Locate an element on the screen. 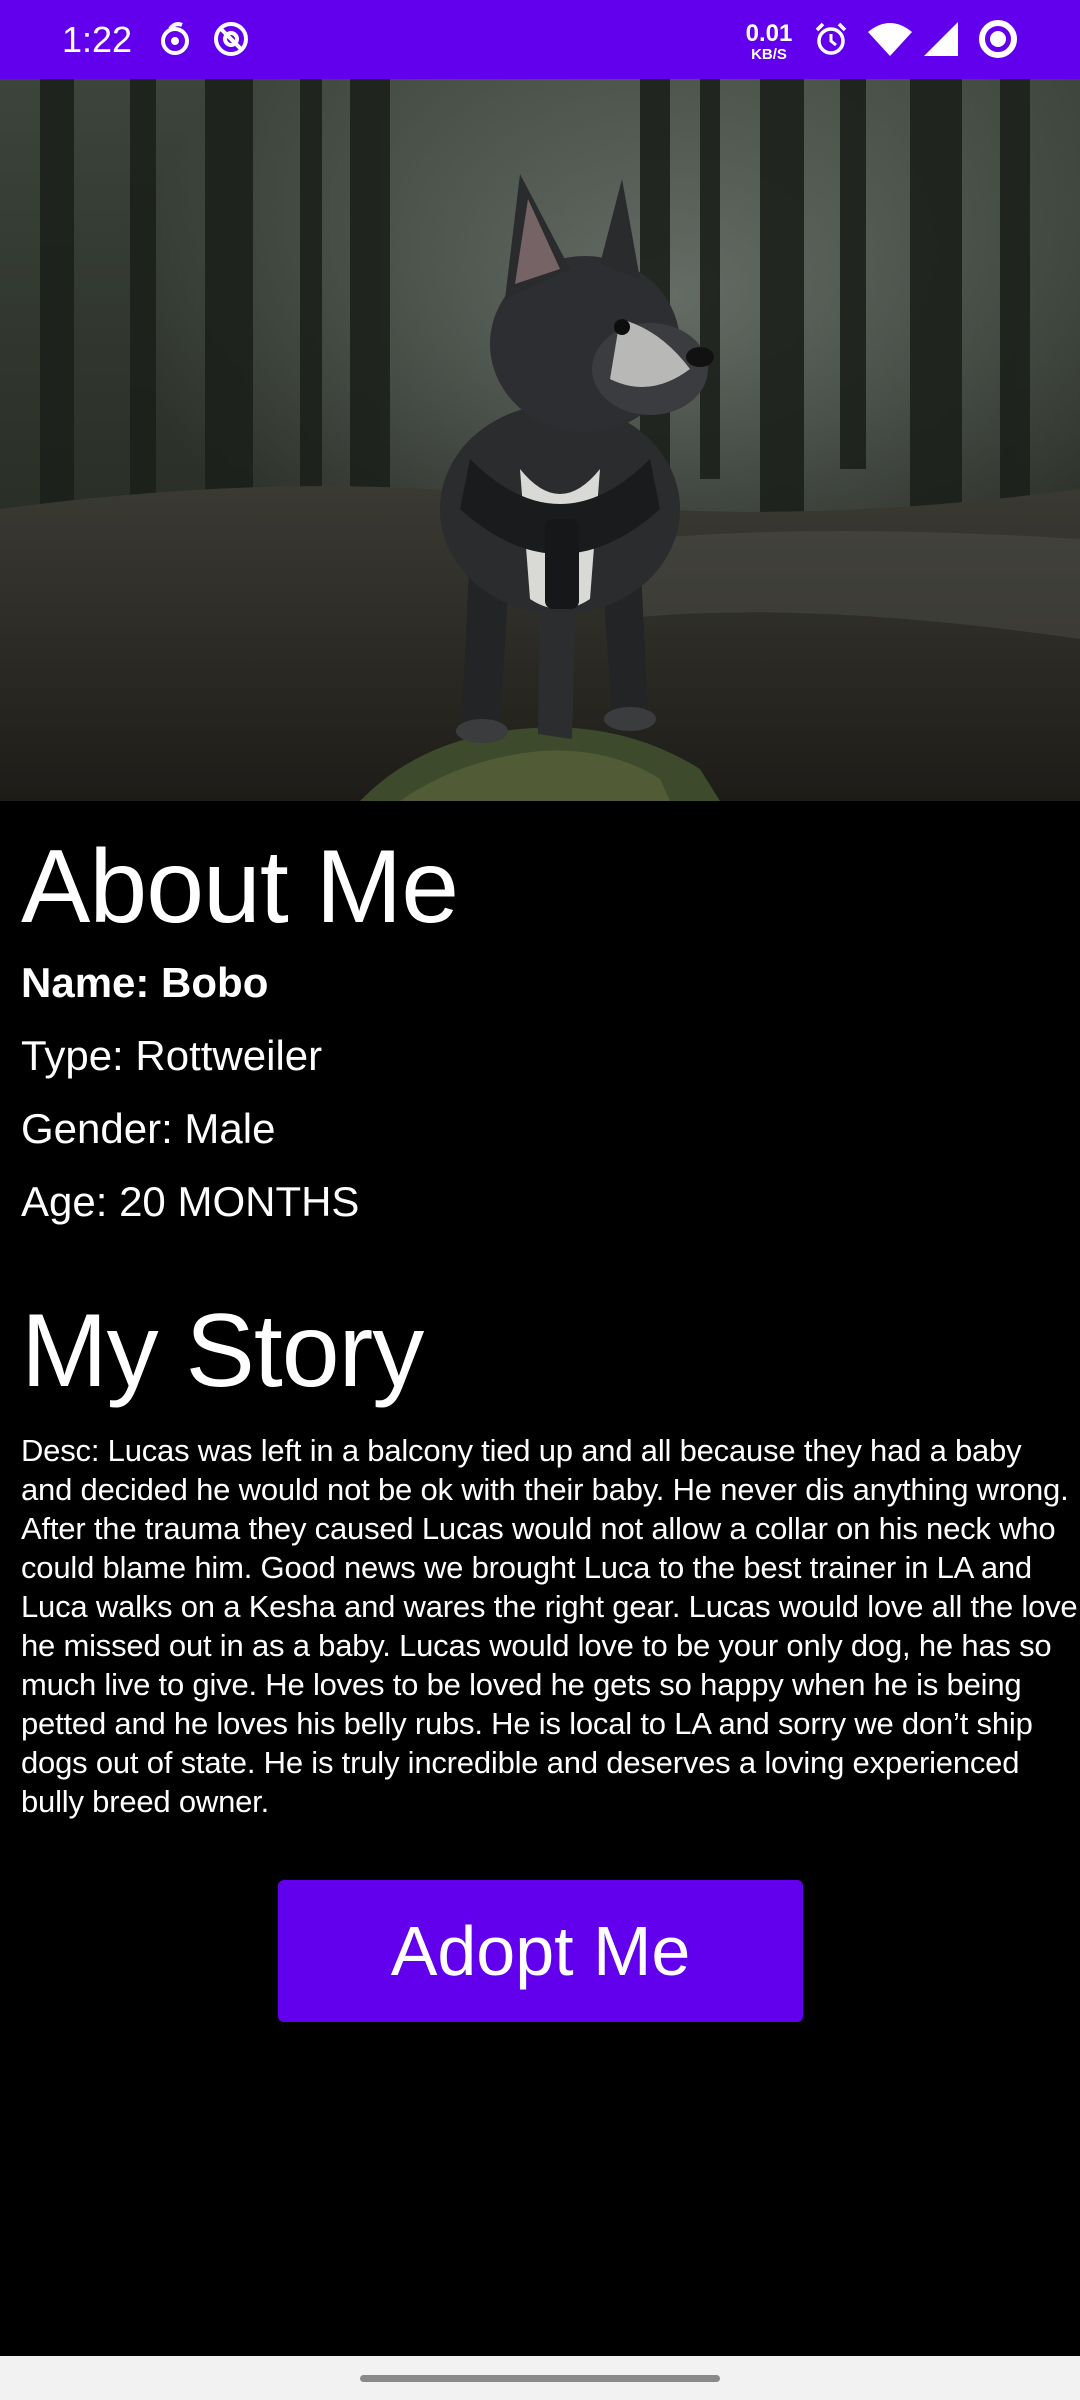 The width and height of the screenshot is (1080, 2400). alarm-icon is located at coordinates (831, 38).